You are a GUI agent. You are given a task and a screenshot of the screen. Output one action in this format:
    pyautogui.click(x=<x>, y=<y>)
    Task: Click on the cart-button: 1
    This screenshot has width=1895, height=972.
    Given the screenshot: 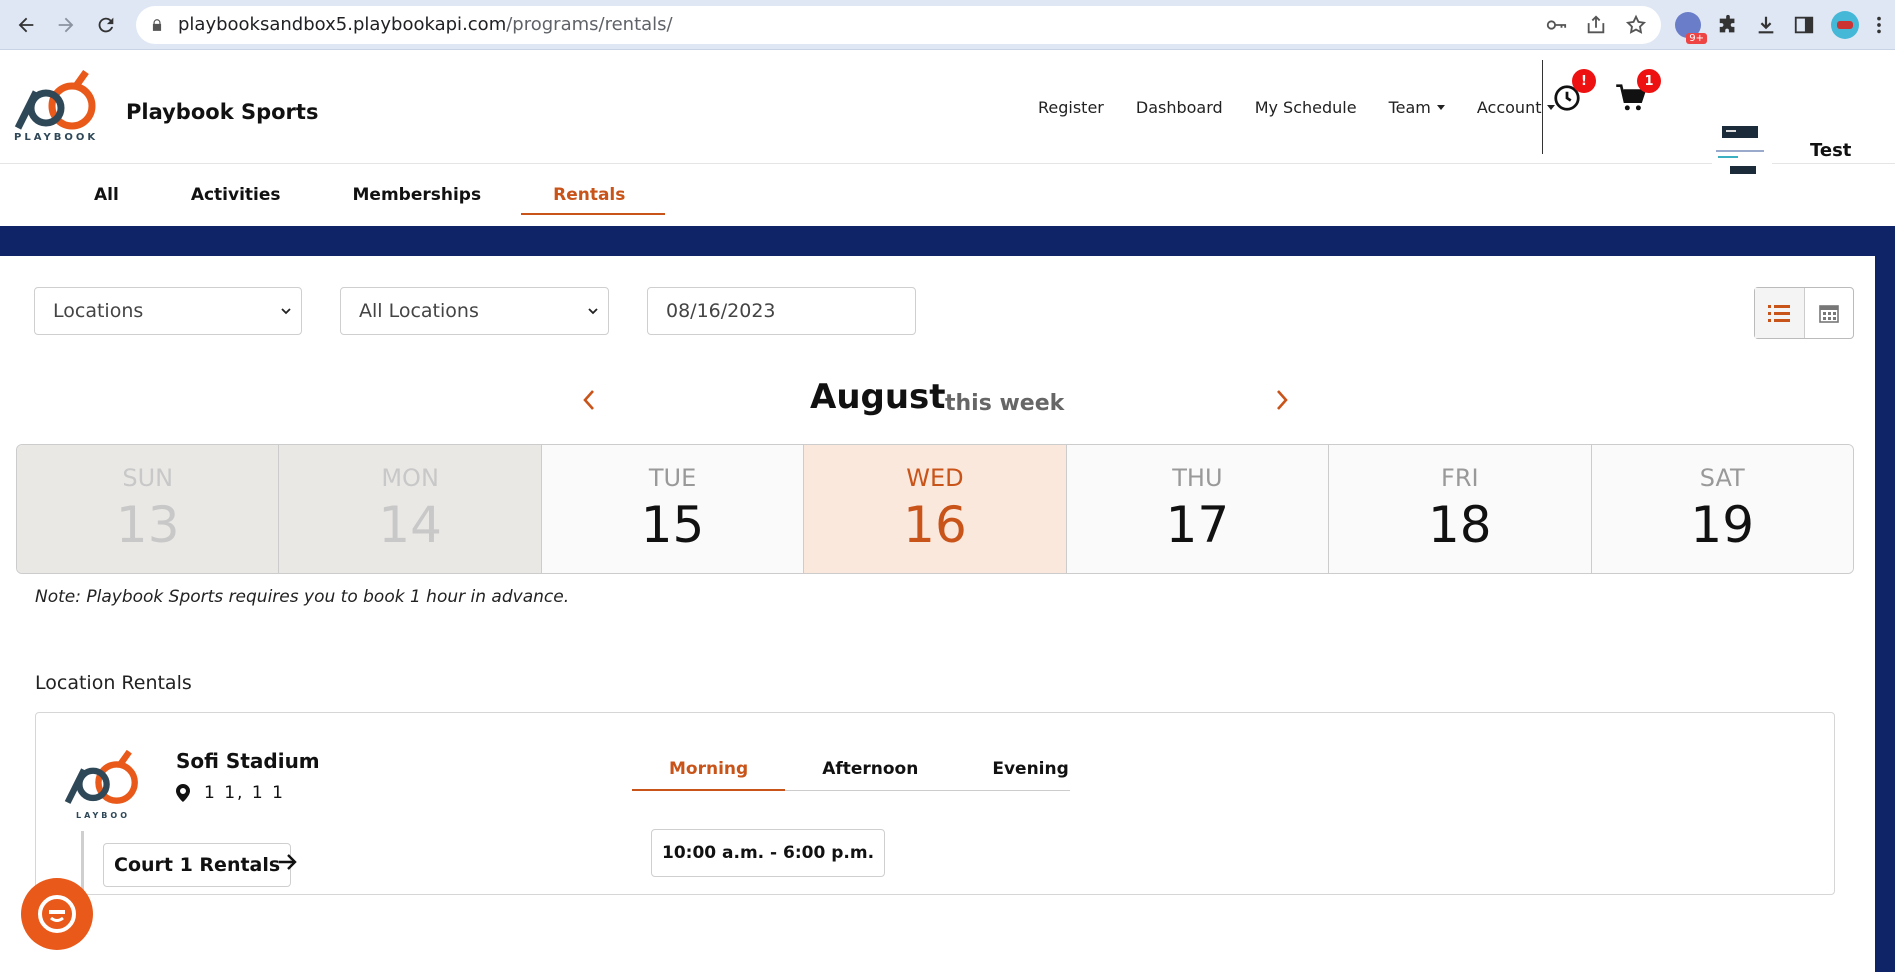 What is the action you would take?
    pyautogui.click(x=1638, y=93)
    